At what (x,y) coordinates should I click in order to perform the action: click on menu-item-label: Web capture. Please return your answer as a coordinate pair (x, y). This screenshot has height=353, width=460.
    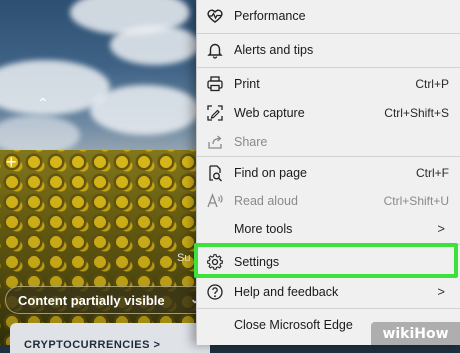
    Looking at the image, I should click on (269, 113).